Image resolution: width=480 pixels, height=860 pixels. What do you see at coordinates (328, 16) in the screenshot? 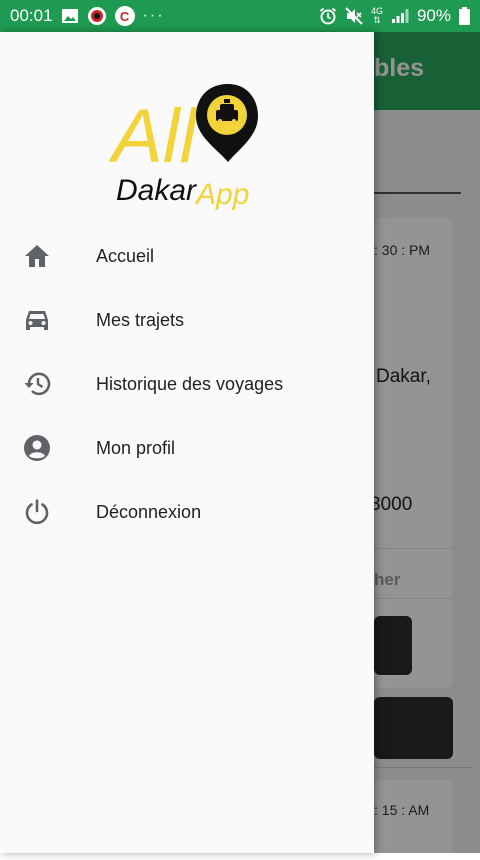
I see `alarm-icon` at bounding box center [328, 16].